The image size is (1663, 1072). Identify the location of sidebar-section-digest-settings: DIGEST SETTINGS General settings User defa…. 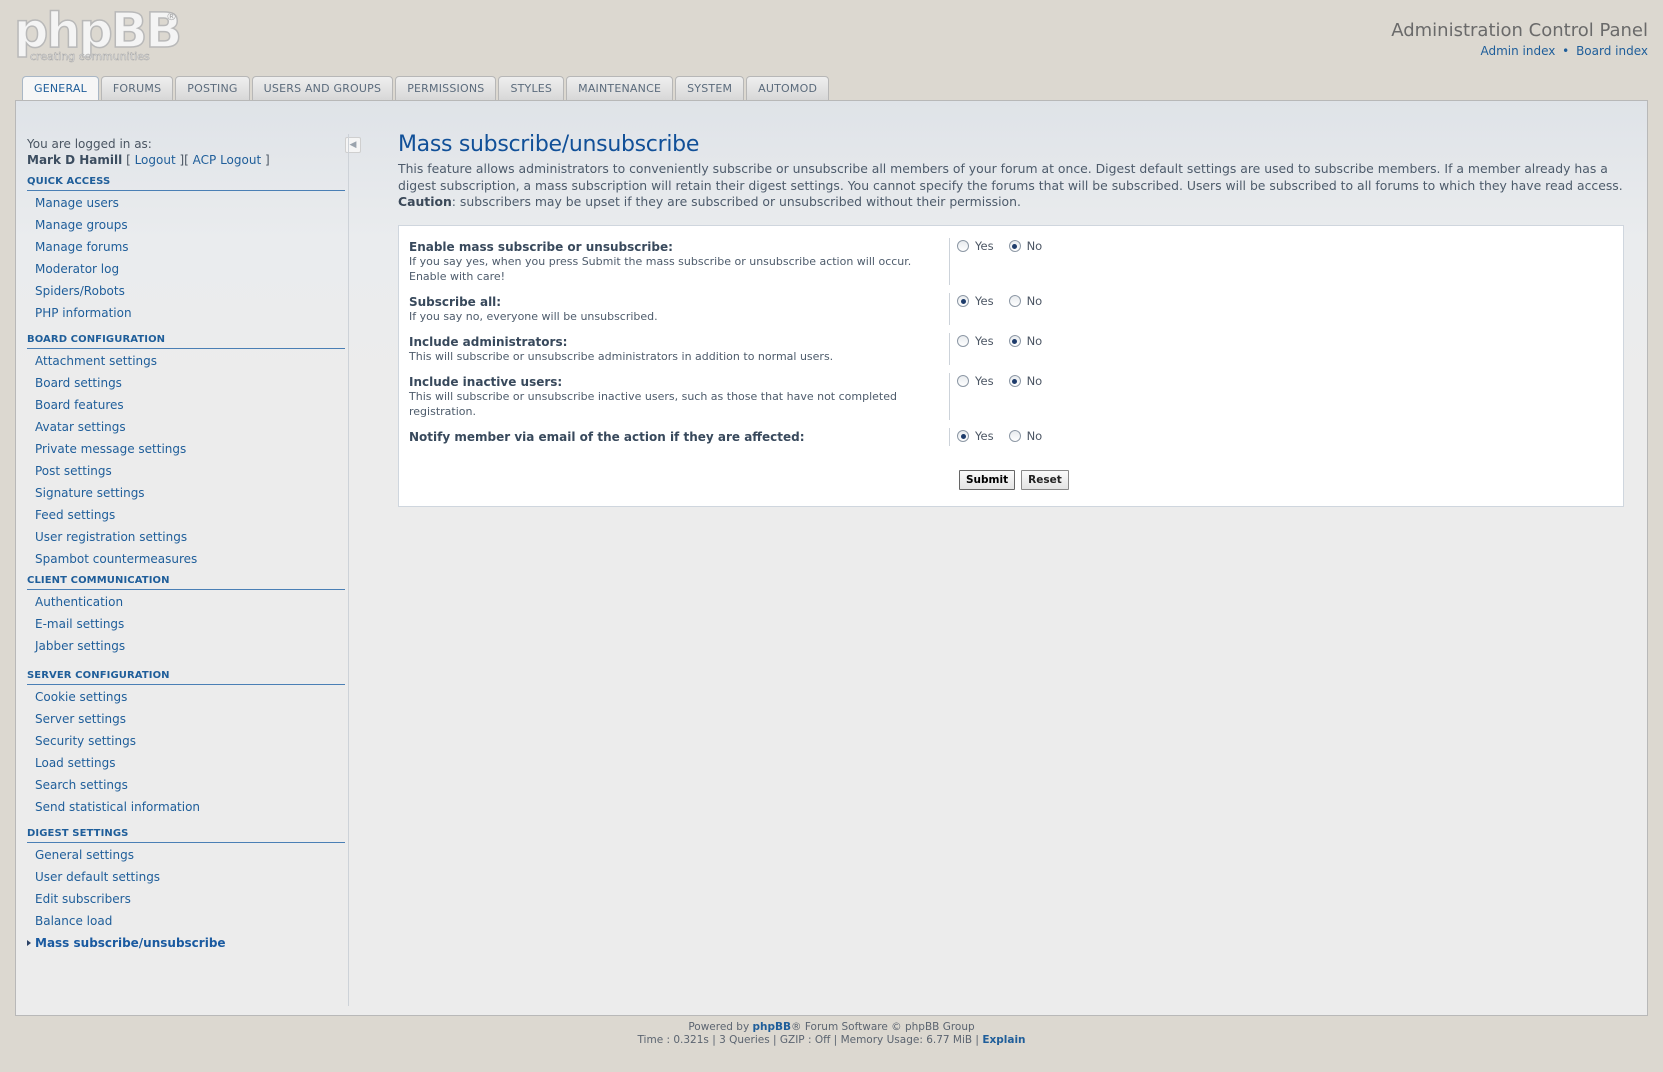
(186, 890).